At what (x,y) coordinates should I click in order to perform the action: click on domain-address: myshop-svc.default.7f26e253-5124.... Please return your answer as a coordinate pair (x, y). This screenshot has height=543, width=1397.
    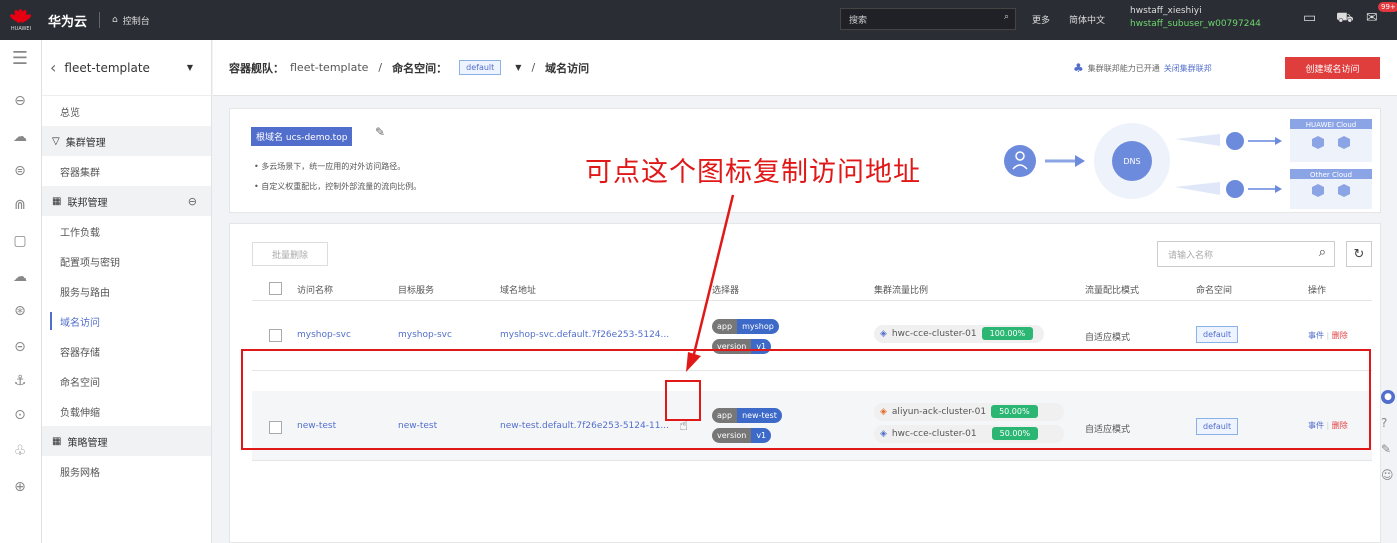
    Looking at the image, I should click on (584, 335).